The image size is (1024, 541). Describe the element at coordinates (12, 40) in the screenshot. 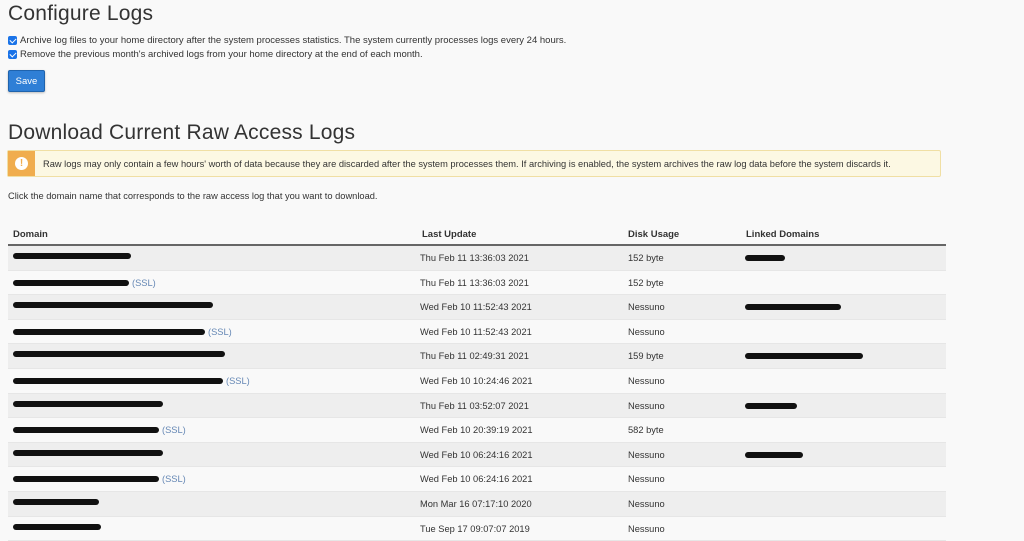

I see `archive-logs-checkbox` at that location.